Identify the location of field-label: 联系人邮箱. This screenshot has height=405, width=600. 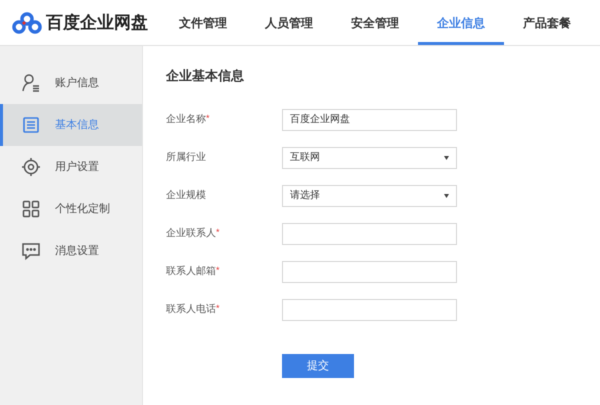
(191, 271).